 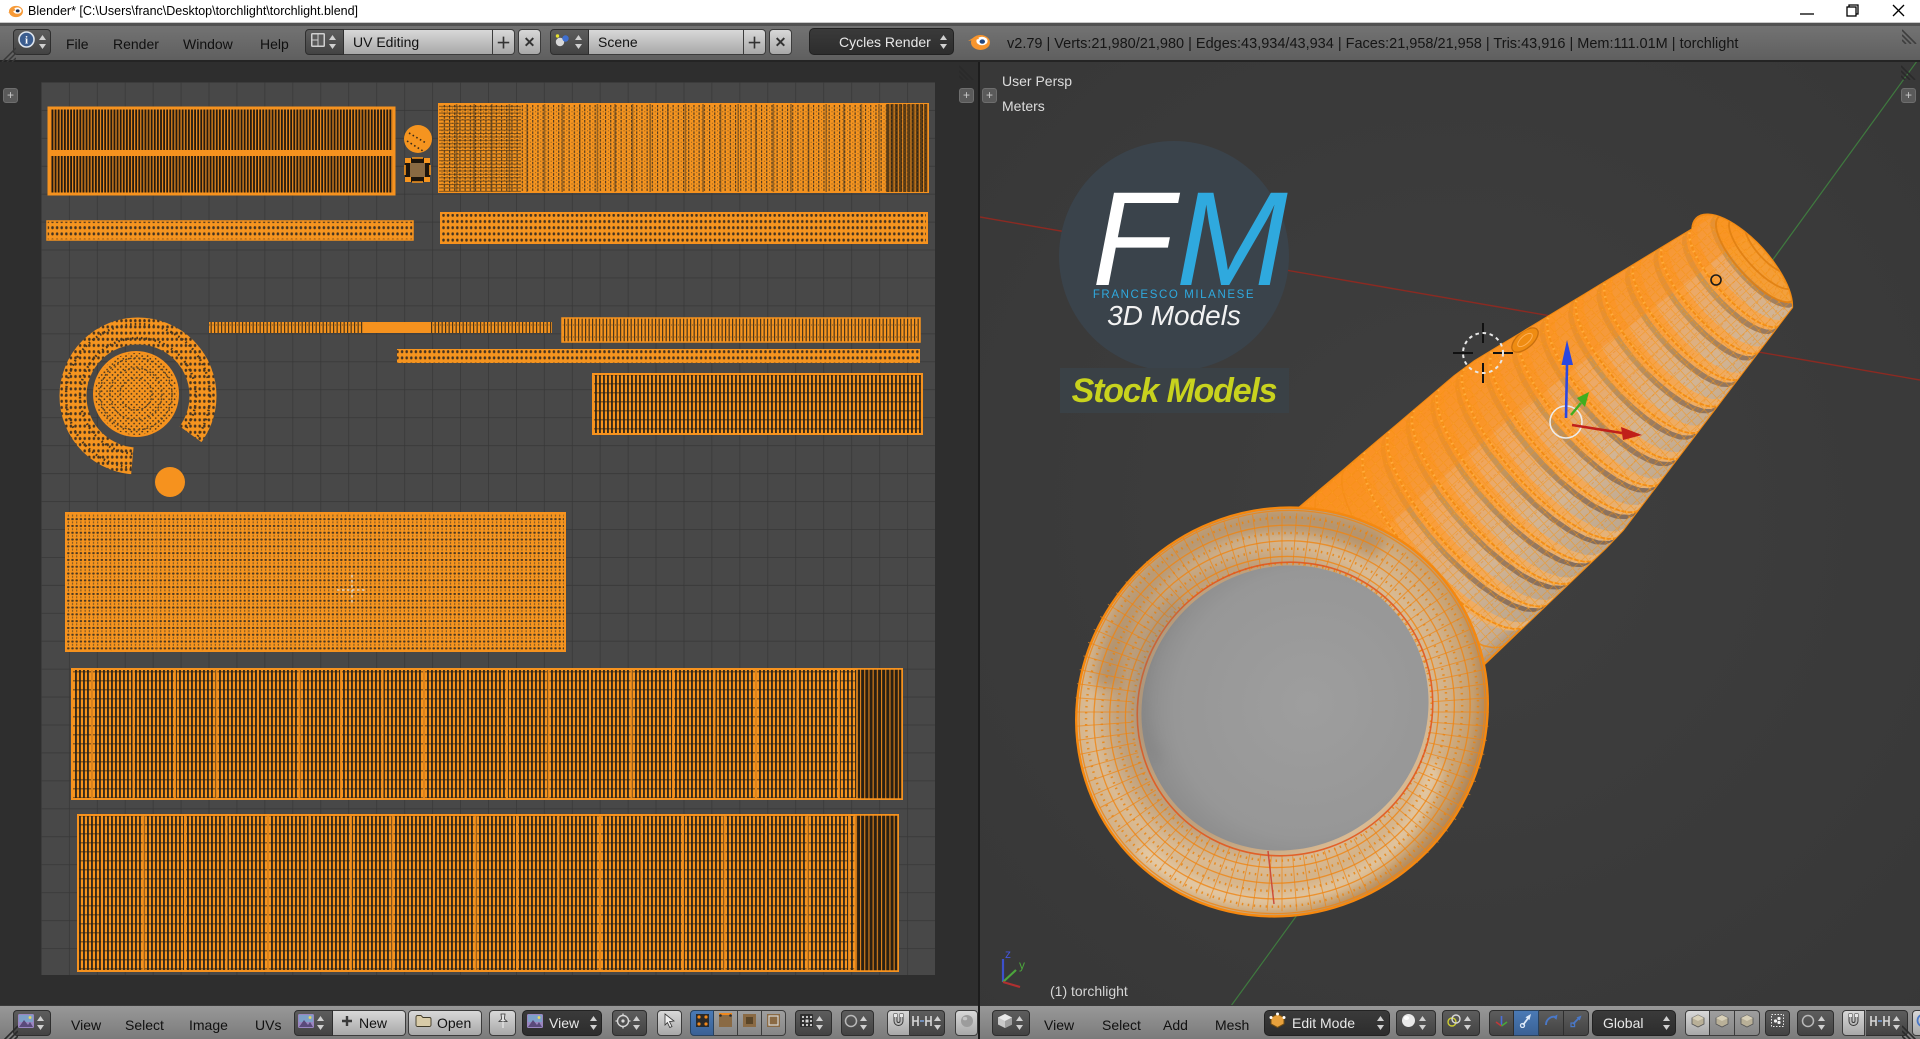 What do you see at coordinates (1174, 315) in the screenshot?
I see `svg-text: 3D Models` at bounding box center [1174, 315].